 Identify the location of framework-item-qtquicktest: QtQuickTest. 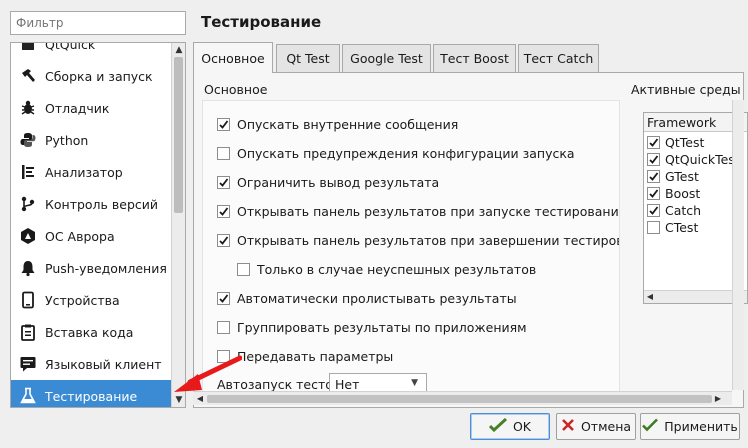
(693, 159).